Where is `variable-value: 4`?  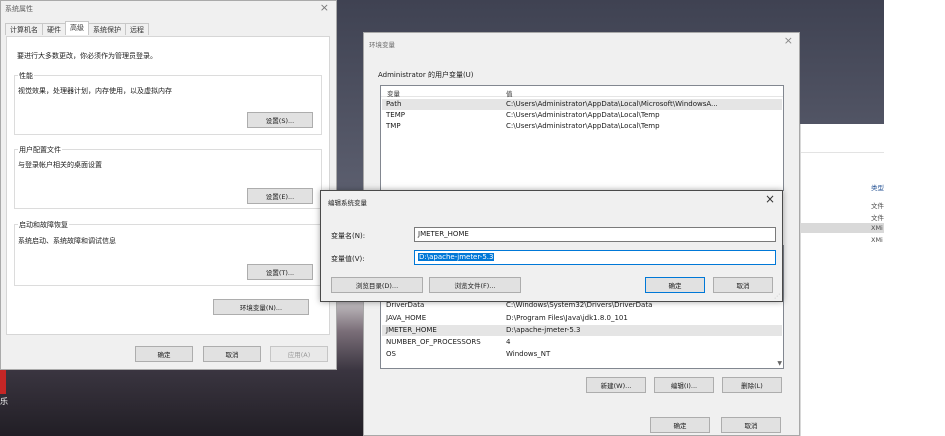 variable-value: 4 is located at coordinates (508, 342).